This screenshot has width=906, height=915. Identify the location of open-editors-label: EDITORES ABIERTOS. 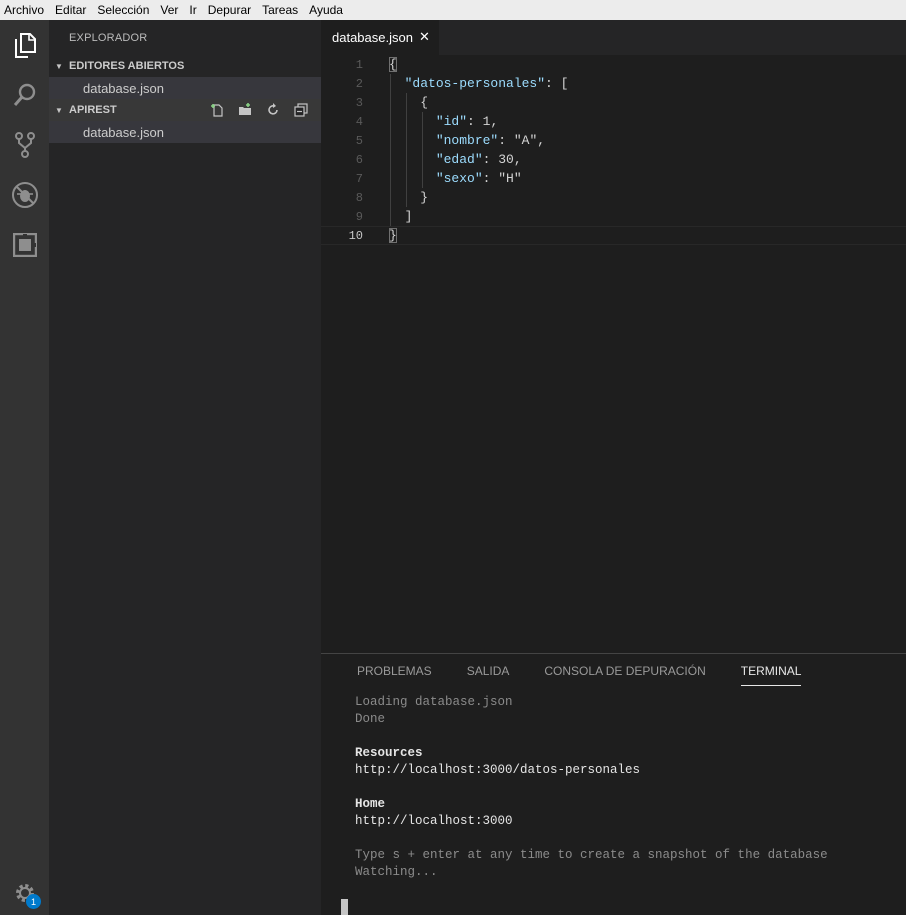
(127, 66).